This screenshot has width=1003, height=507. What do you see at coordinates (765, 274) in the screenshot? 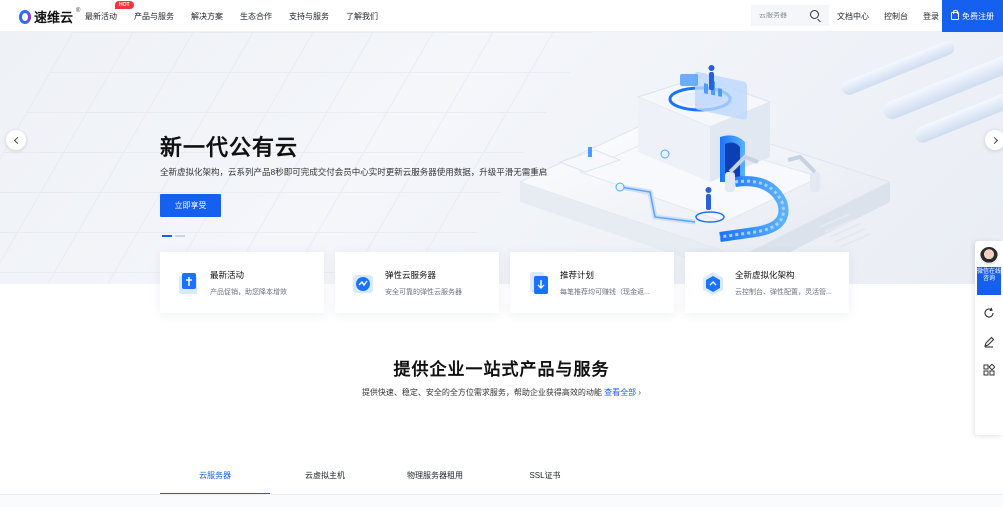
I see `card-title: 全新虚拟化架构` at bounding box center [765, 274].